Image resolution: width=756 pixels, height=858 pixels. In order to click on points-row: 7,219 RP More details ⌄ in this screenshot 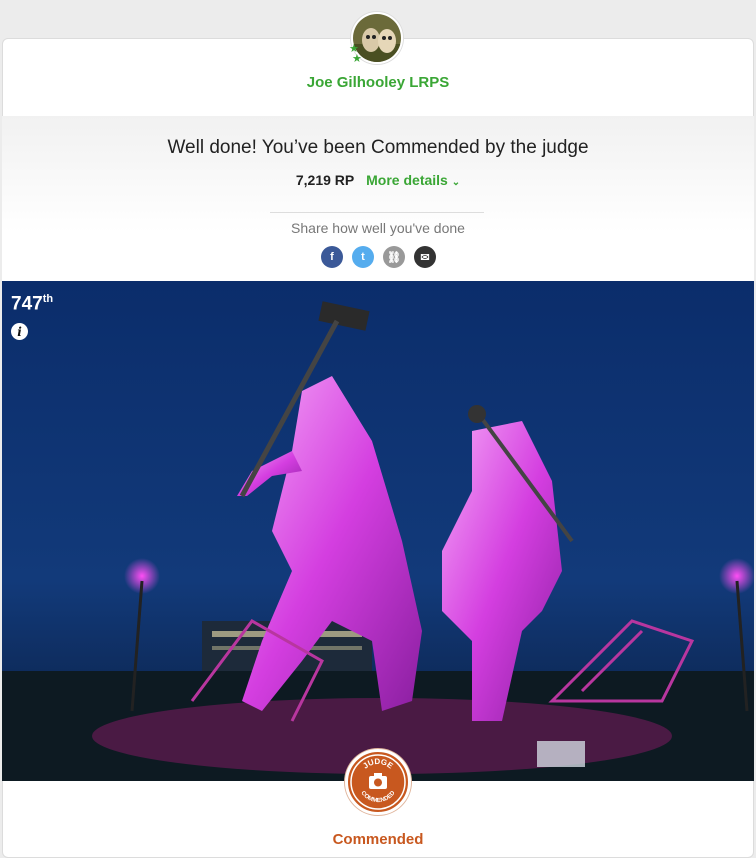, I will do `click(378, 180)`.